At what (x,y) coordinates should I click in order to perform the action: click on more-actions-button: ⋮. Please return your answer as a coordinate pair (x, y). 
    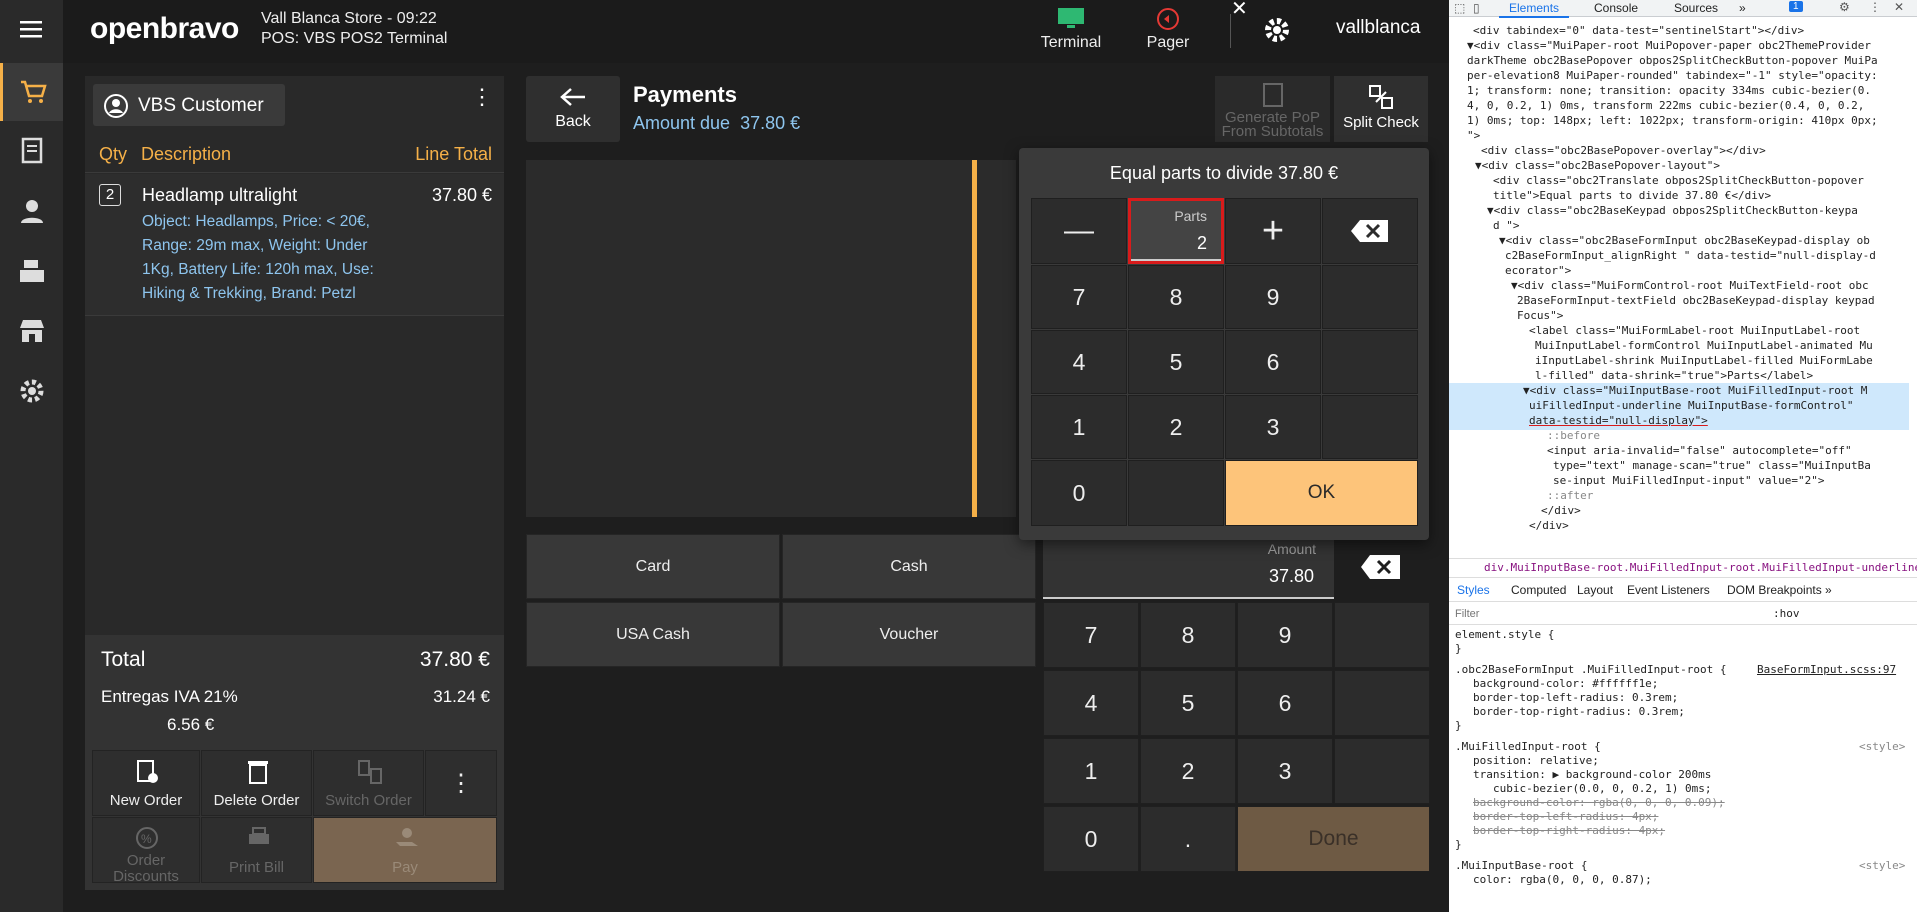
    Looking at the image, I should click on (461, 783).